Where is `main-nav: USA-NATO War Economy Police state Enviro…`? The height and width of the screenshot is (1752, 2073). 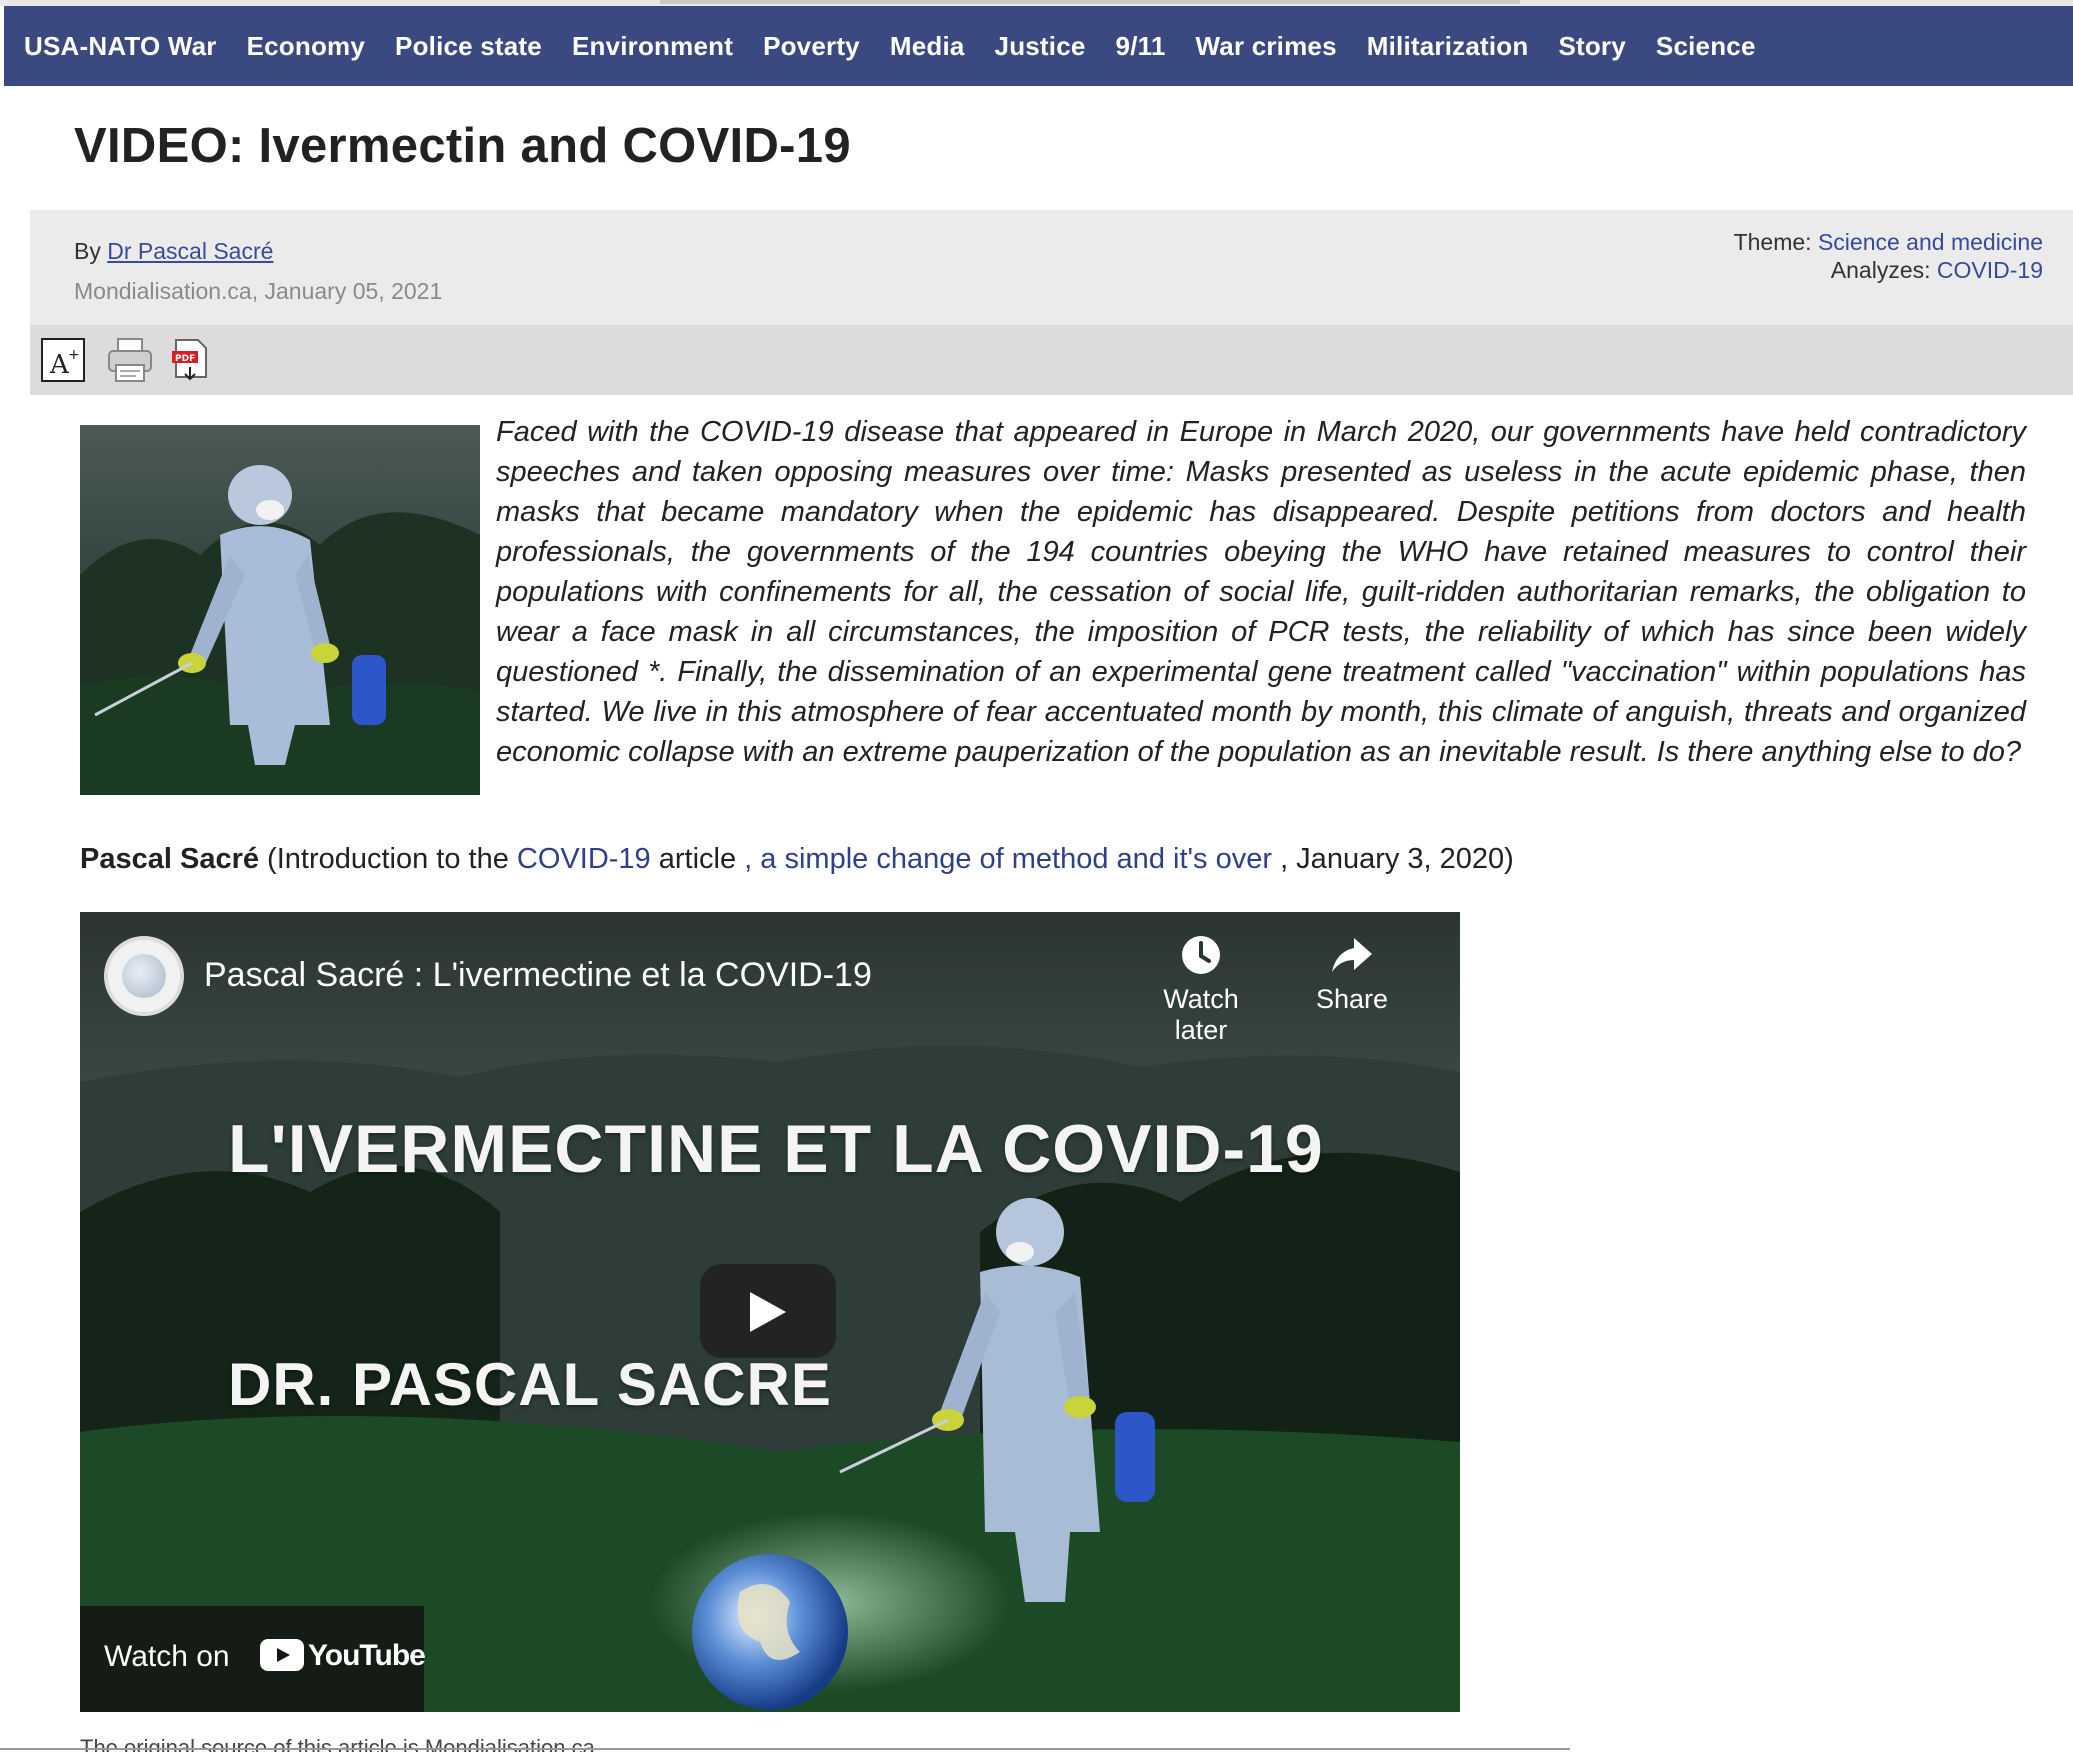
main-nav: USA-NATO War Economy Police state Enviro… is located at coordinates (1038, 46).